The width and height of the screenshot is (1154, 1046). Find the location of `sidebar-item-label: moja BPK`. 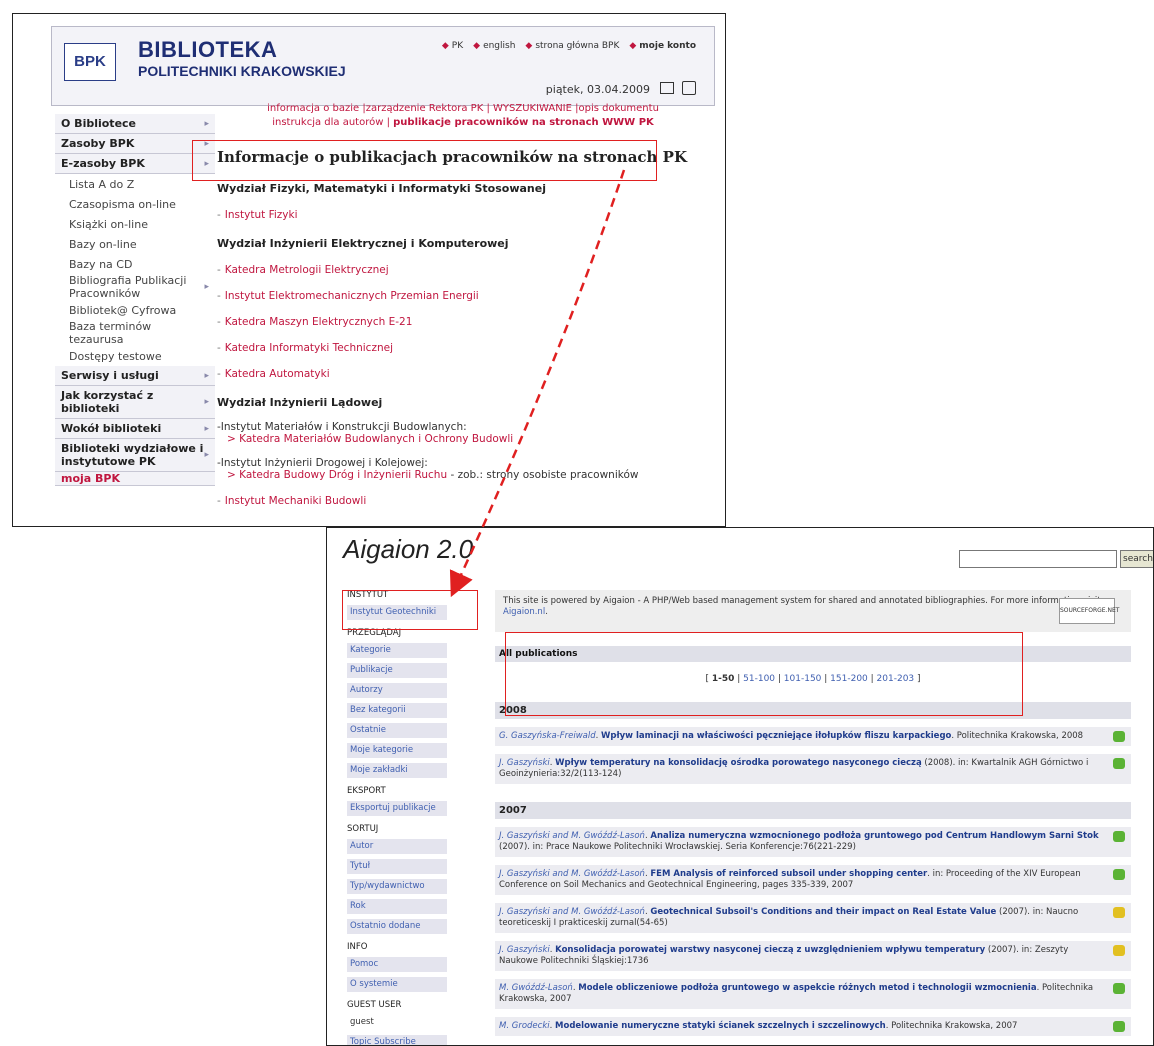

sidebar-item-label: moja BPK is located at coordinates (91, 478).